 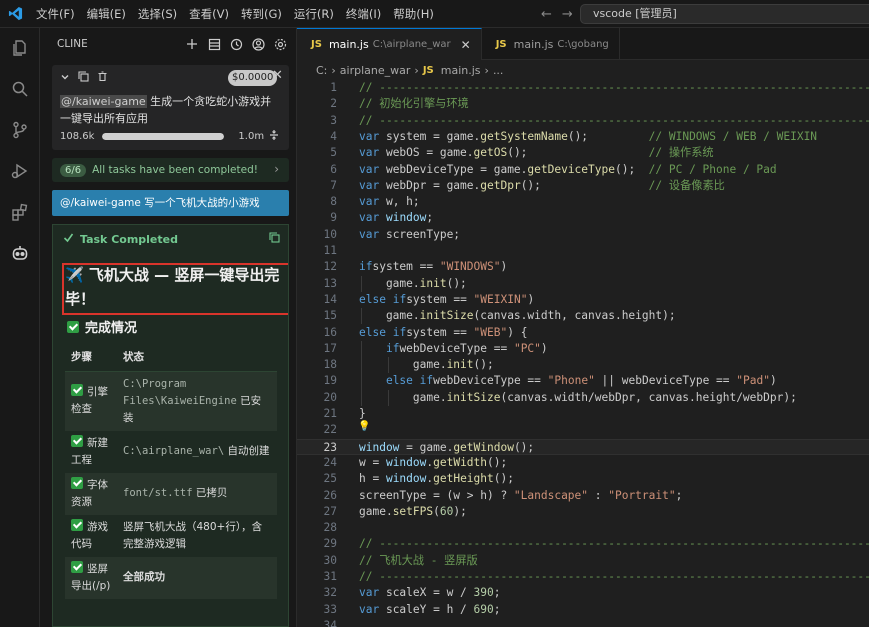 I want to click on new-task-icon, so click(x=192, y=44).